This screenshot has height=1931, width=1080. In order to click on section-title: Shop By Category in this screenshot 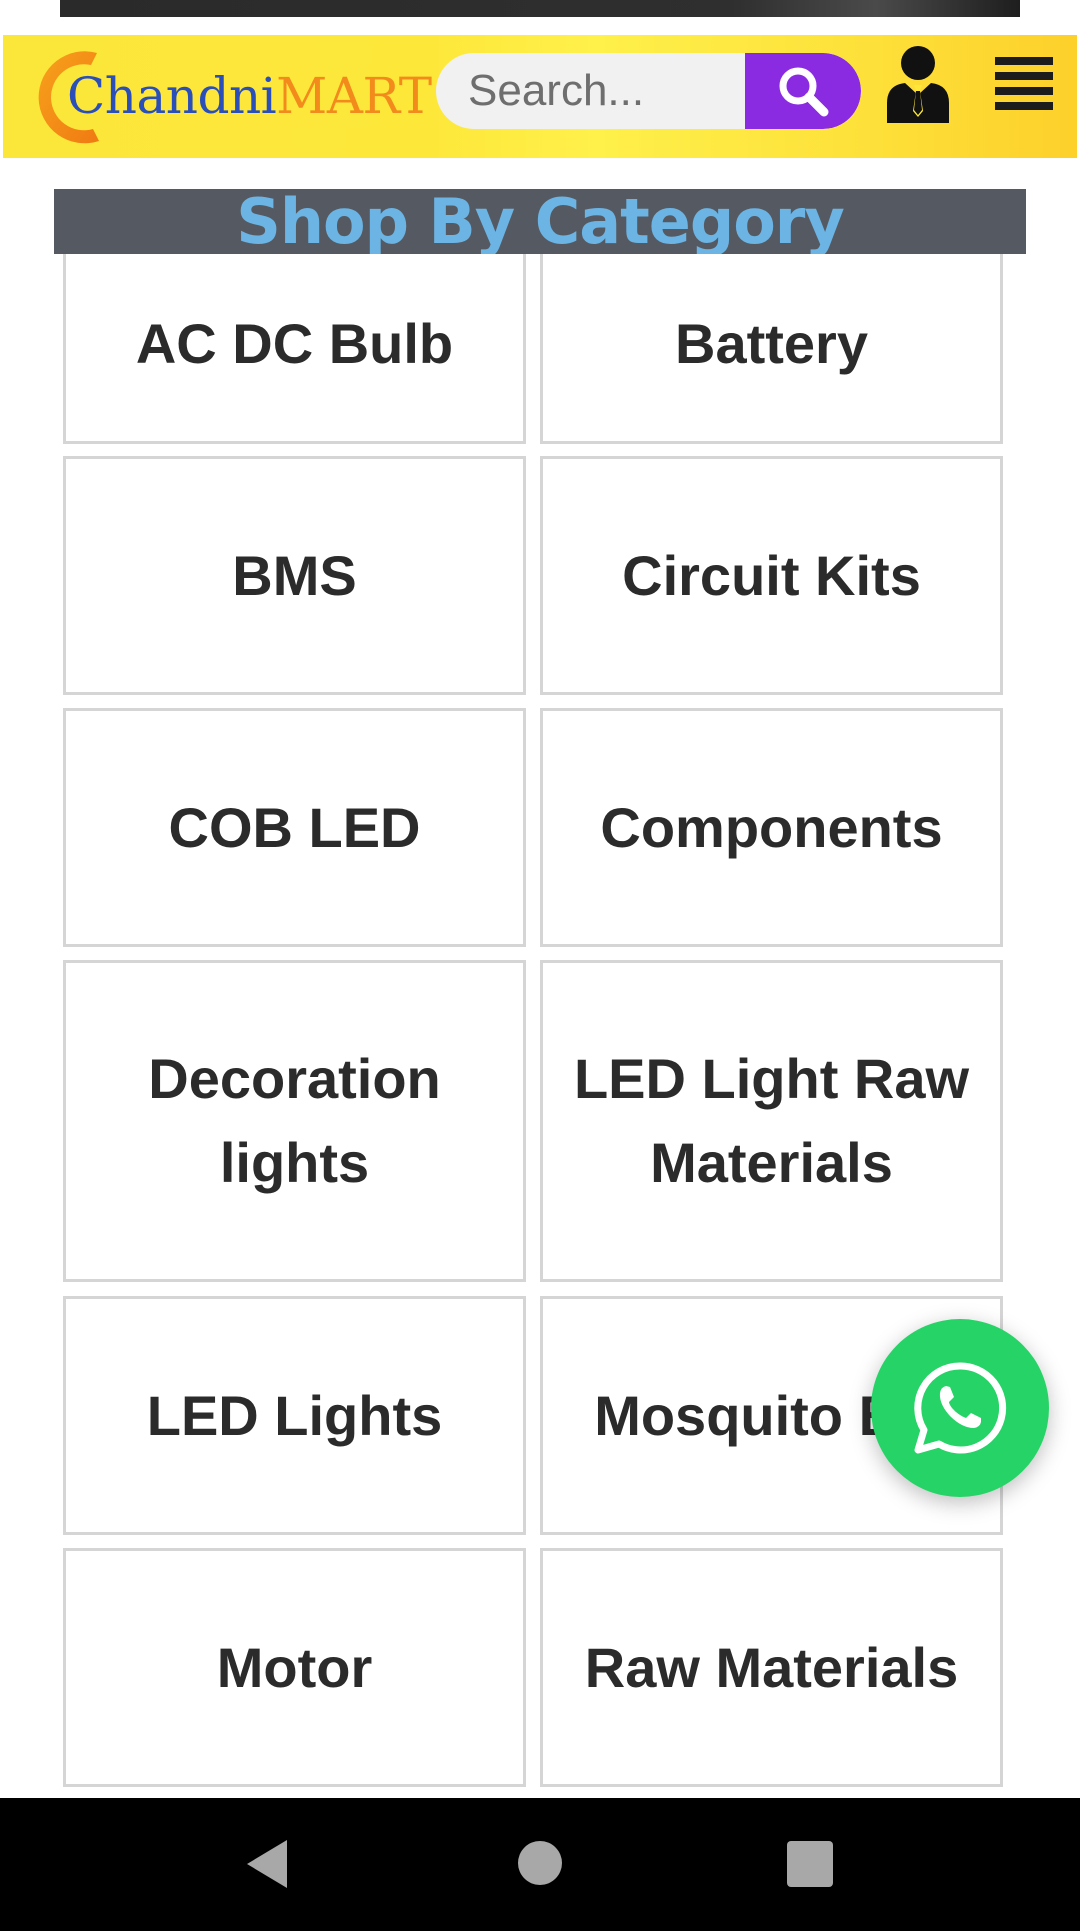, I will do `click(540, 221)`.